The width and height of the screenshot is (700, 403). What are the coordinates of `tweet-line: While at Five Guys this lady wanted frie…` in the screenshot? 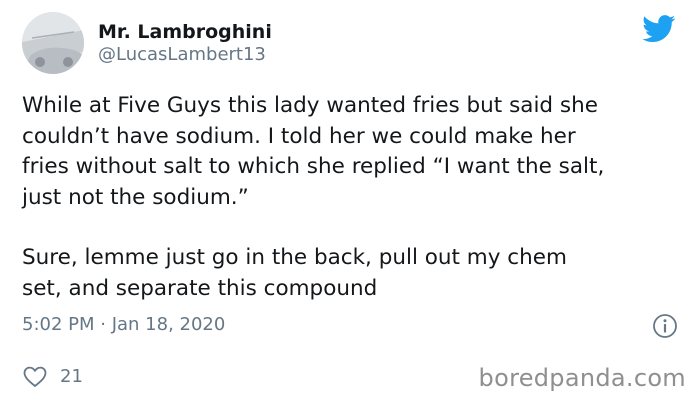 It's located at (310, 105).